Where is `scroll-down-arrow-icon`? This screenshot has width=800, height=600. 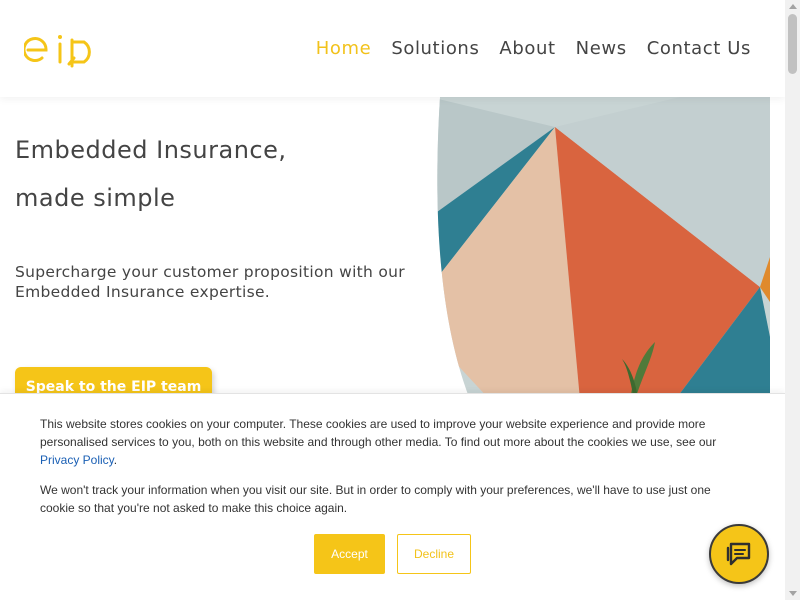
scroll-down-arrow-icon is located at coordinates (793, 593).